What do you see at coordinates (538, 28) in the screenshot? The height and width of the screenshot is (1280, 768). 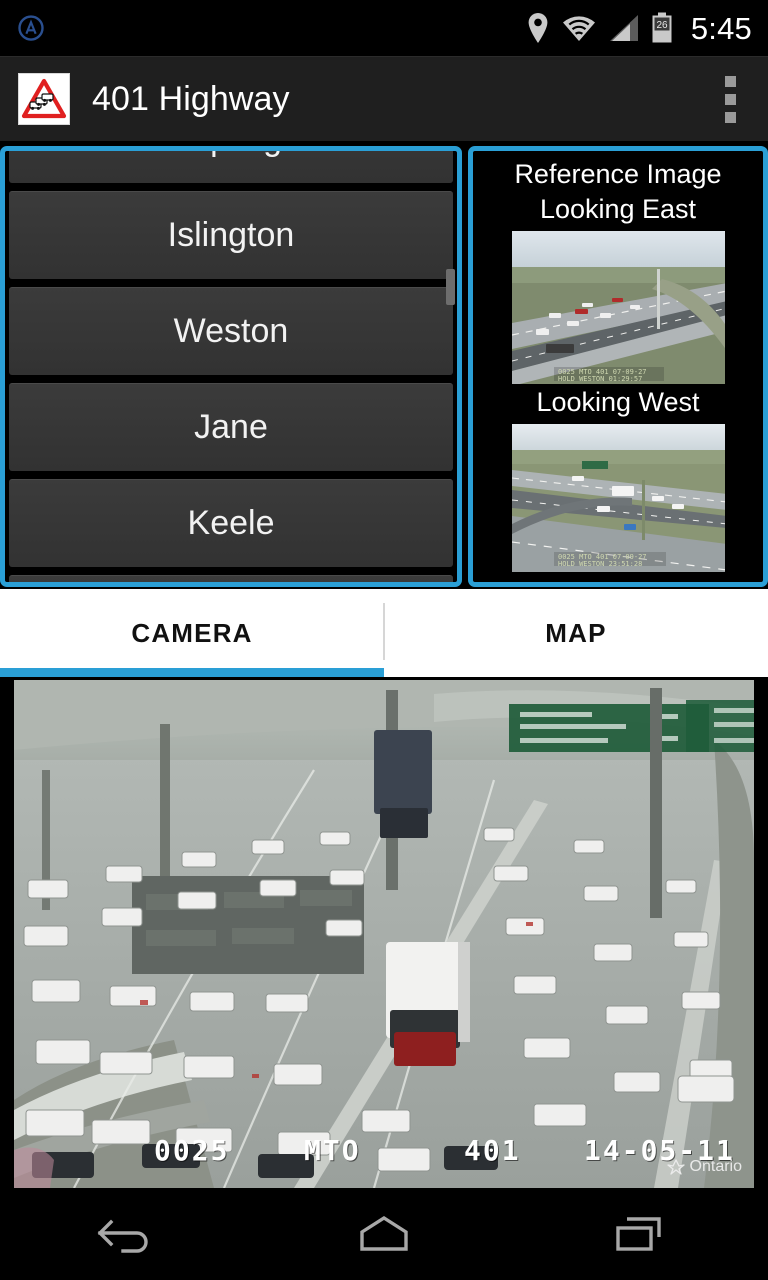 I see `location-pin-icon` at bounding box center [538, 28].